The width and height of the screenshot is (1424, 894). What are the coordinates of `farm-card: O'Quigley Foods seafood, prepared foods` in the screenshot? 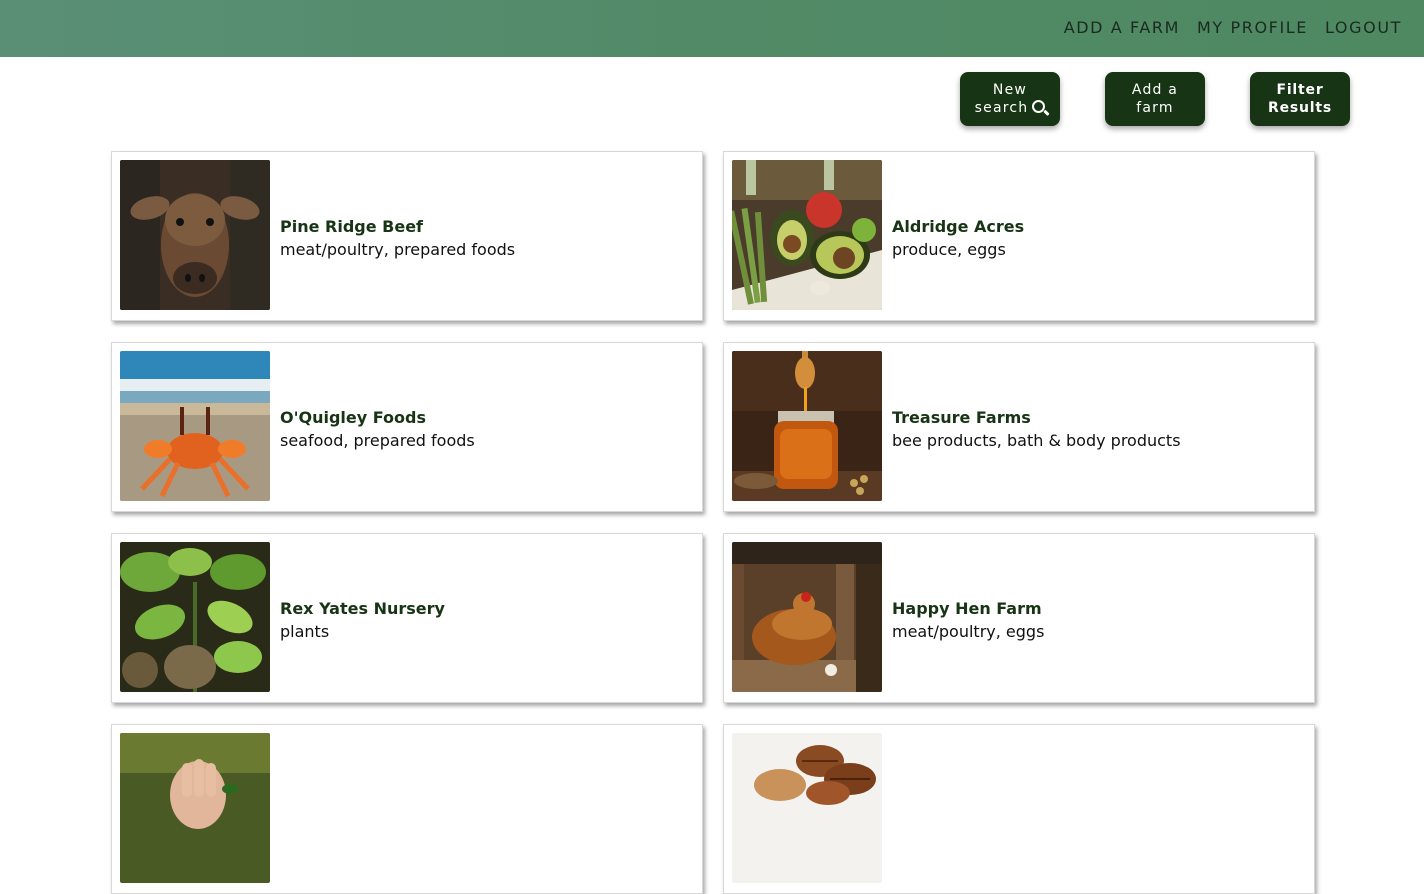 It's located at (407, 427).